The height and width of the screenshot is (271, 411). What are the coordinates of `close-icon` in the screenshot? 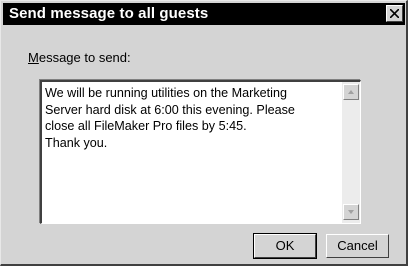 It's located at (394, 13).